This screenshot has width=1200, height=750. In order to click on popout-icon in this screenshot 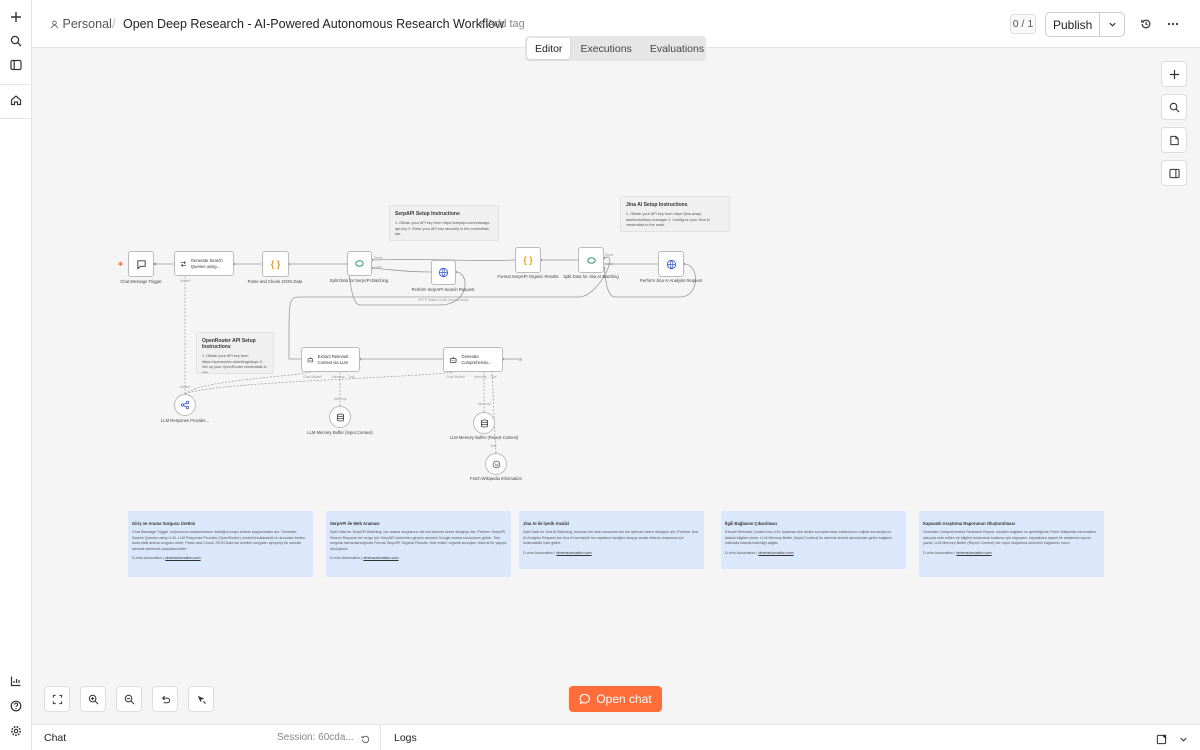, I will do `click(1161, 741)`.